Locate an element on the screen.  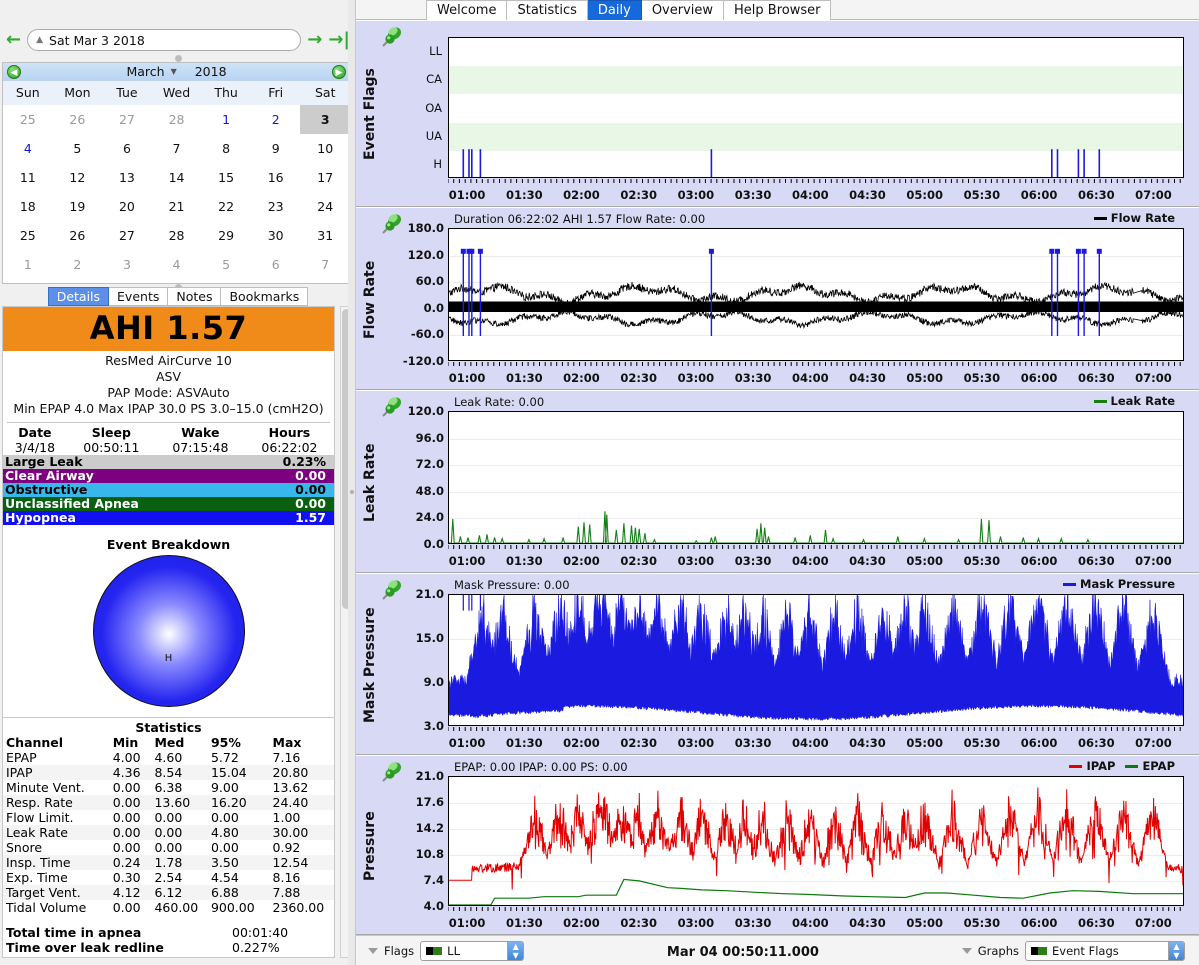
y-tick: 14.2 is located at coordinates (429, 828).